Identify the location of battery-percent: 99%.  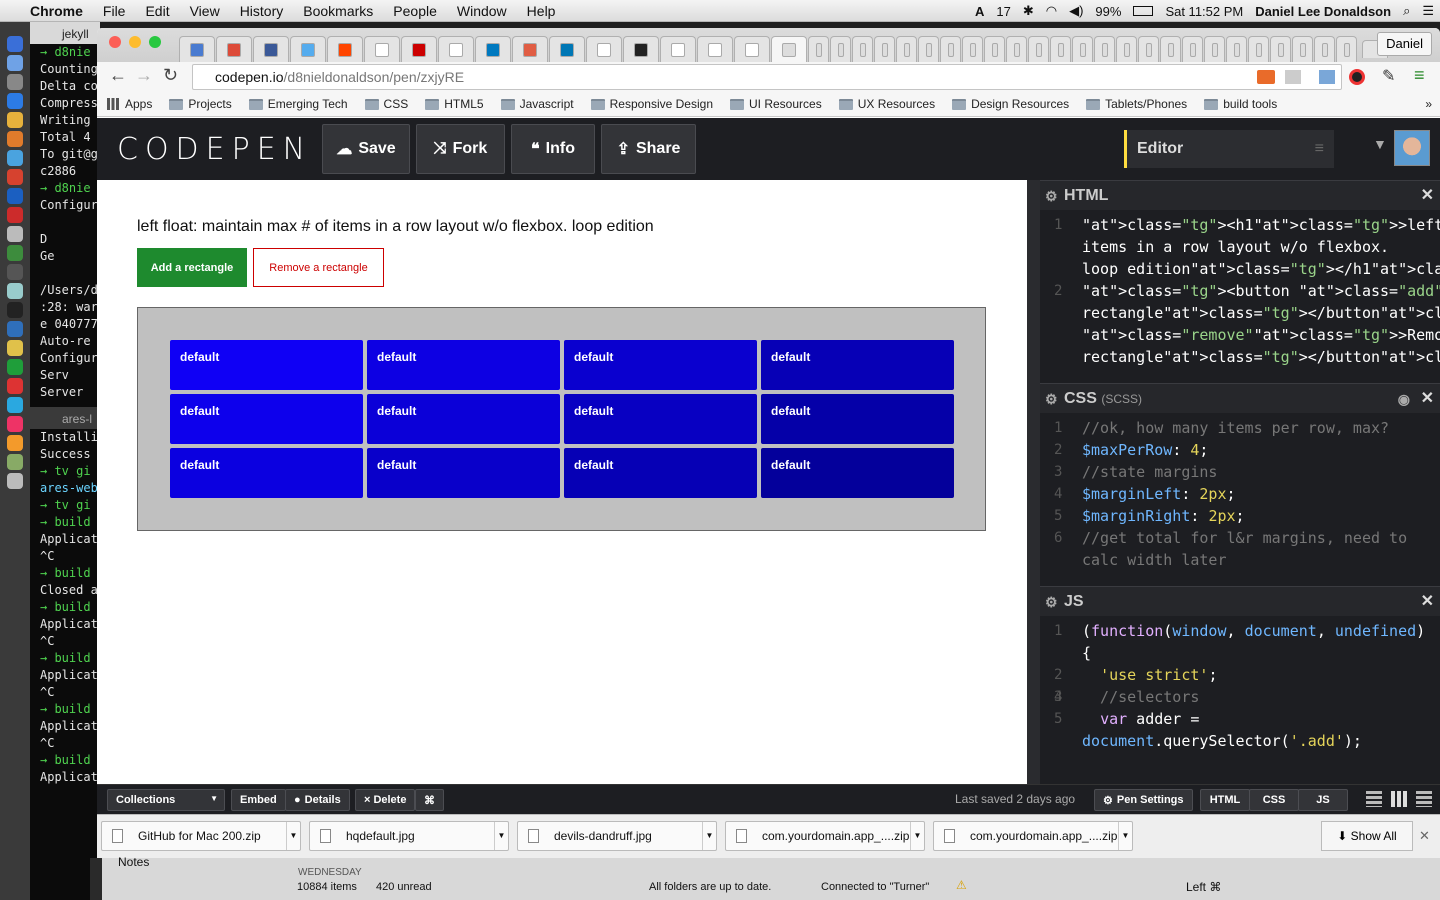
(1108, 11).